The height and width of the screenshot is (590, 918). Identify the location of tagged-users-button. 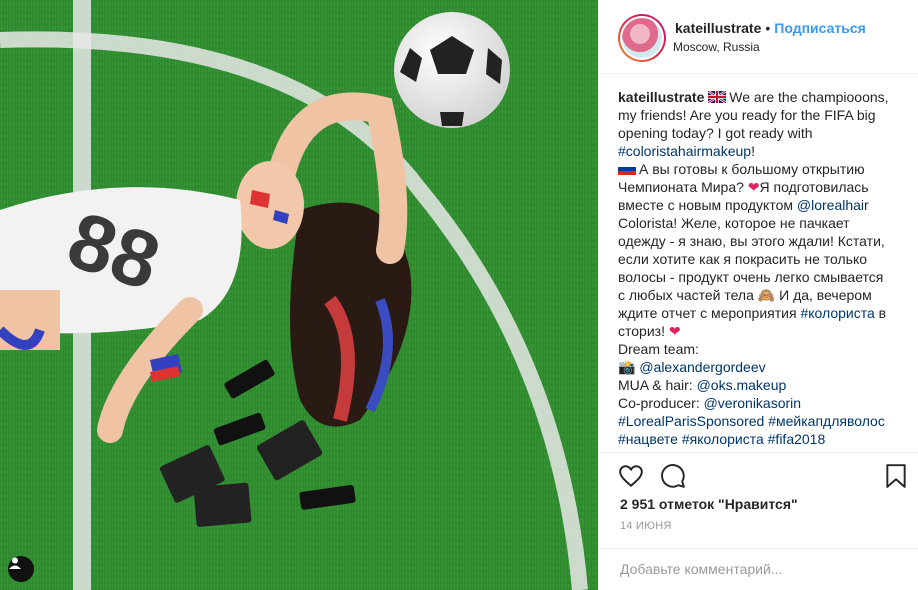
(21, 569).